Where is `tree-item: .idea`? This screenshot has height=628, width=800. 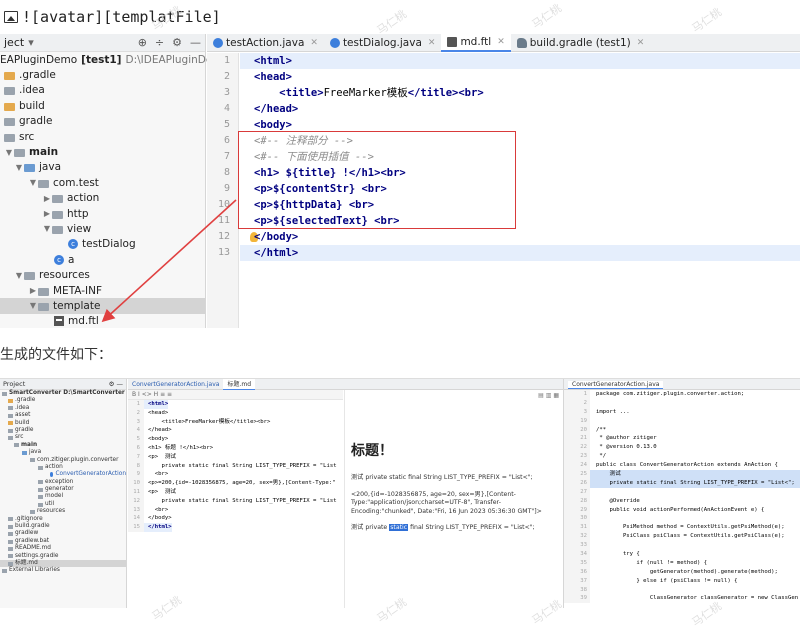
tree-item: .idea is located at coordinates (63, 408).